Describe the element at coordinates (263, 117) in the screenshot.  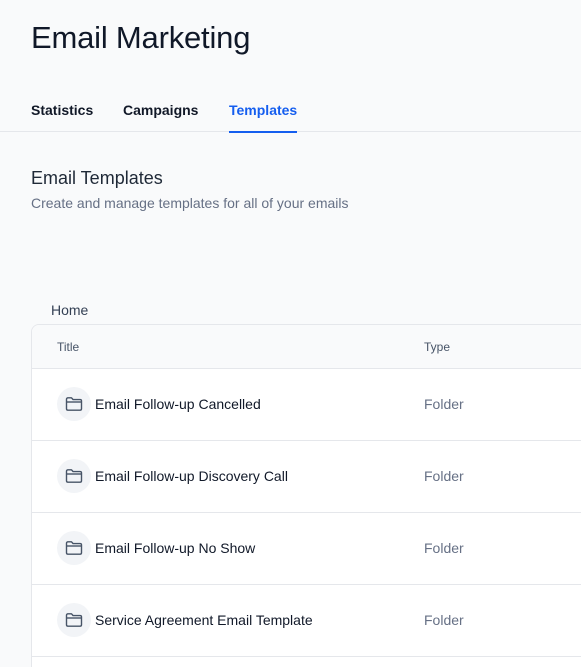
I see `tab-templates: Templates` at that location.